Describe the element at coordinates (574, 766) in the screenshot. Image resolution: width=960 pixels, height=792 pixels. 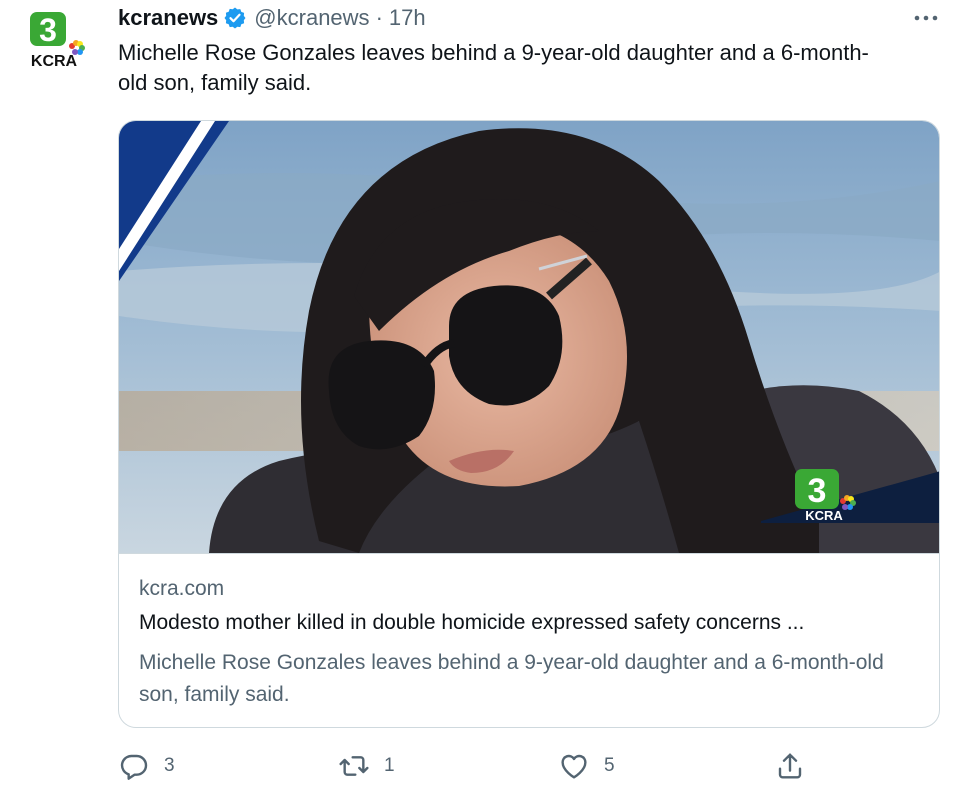
I see `like-icon` at that location.